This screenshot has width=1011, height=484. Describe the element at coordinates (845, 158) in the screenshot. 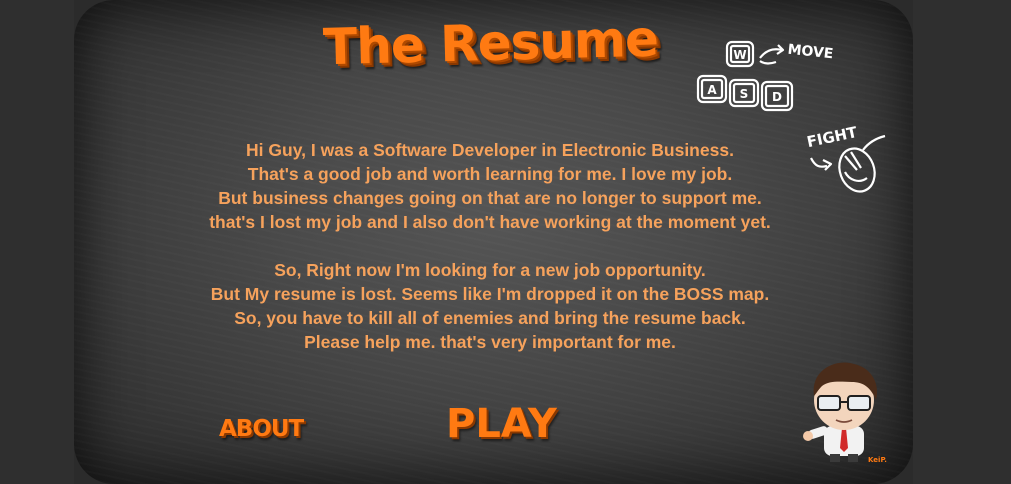

I see `mouse-fight-hint: FIGHT` at that location.